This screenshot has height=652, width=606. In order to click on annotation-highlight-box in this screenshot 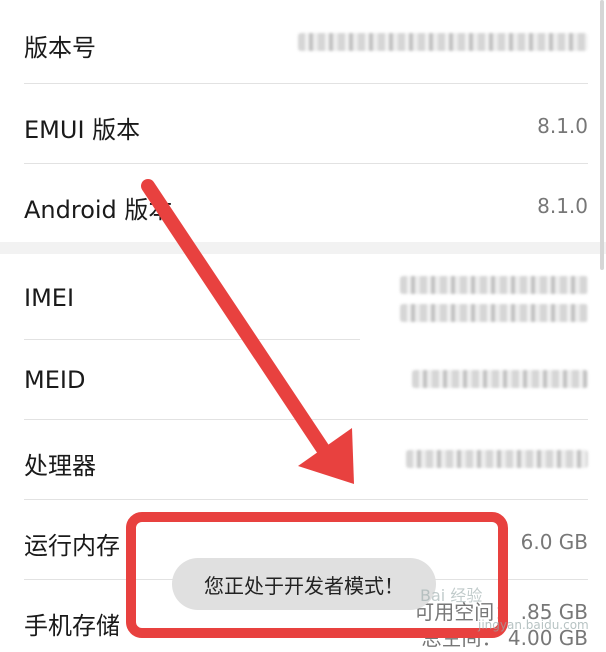, I will do `click(317, 575)`.